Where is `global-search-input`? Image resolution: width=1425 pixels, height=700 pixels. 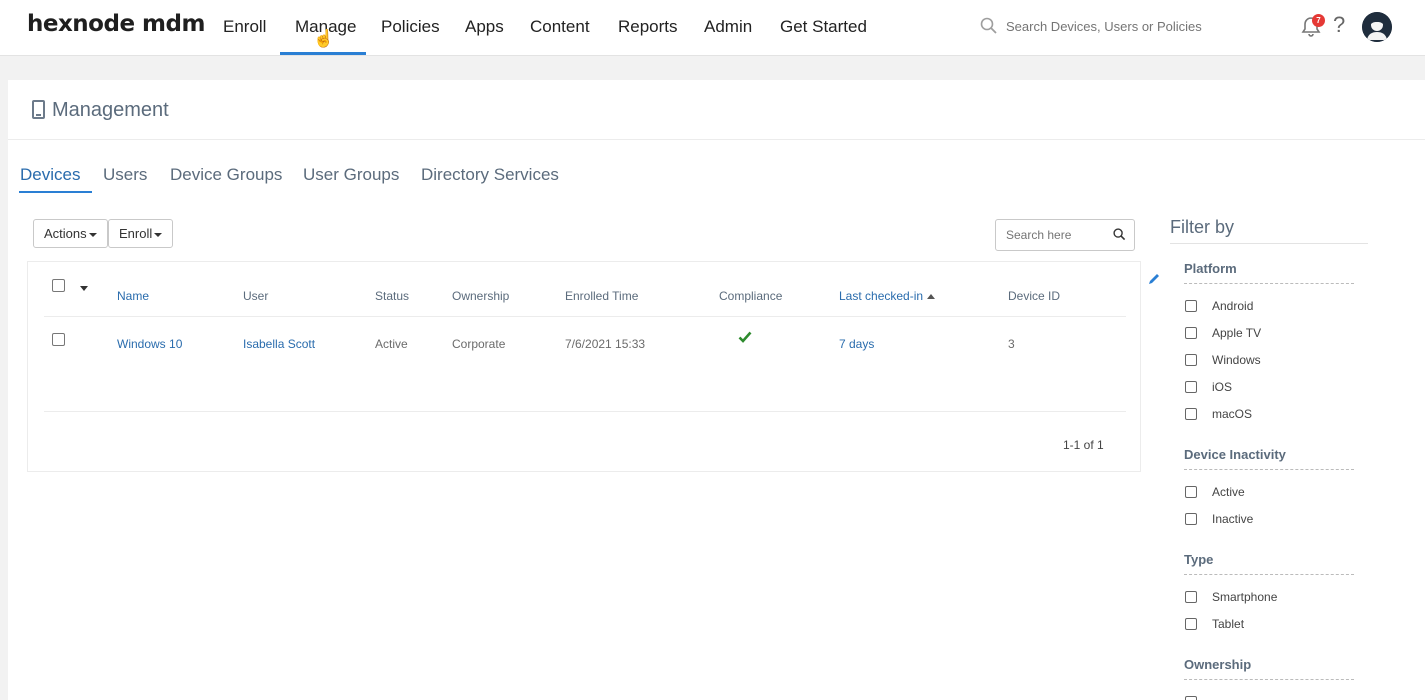
global-search-input is located at coordinates (1136, 26).